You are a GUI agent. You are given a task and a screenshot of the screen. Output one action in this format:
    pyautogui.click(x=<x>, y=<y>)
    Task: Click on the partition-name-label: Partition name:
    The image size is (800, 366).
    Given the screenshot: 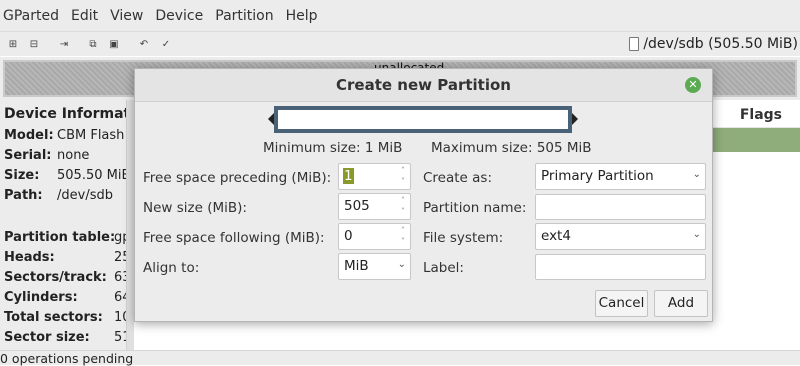 What is the action you would take?
    pyautogui.click(x=475, y=208)
    